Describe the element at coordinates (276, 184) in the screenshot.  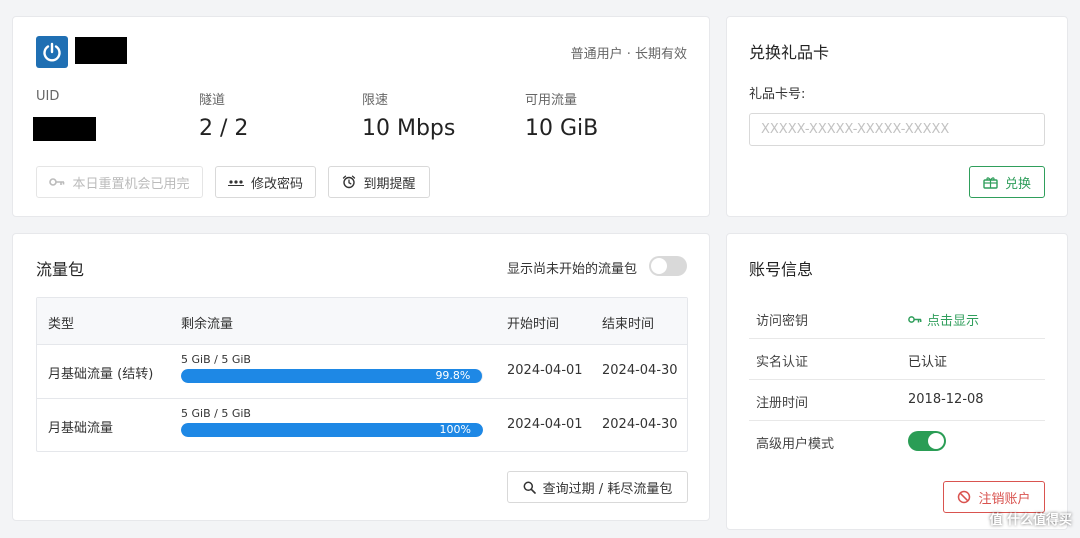
I see `change-password-label: 修改密码` at that location.